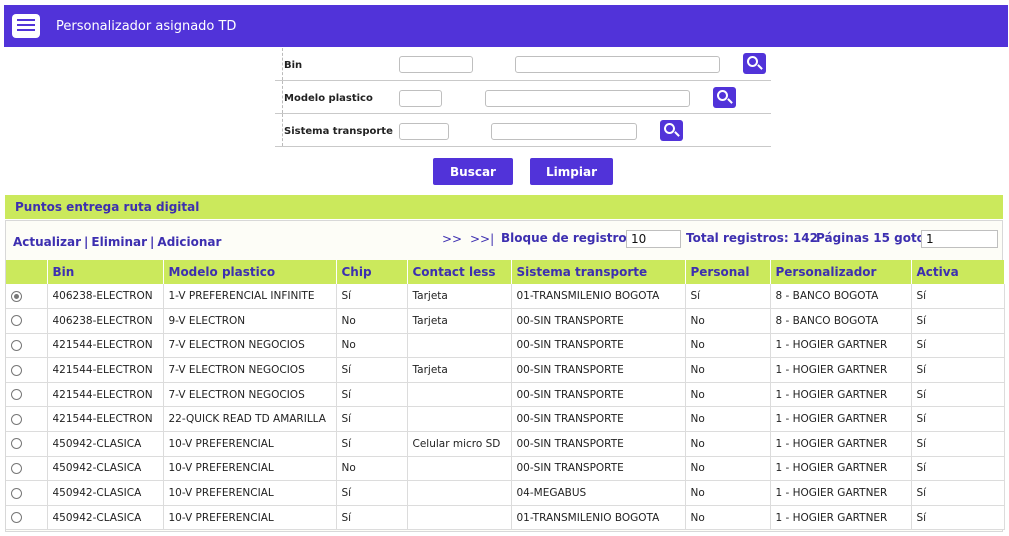 This screenshot has height=536, width=1009. What do you see at coordinates (424, 131) in the screenshot?
I see `sistema-transporte-code-input` at bounding box center [424, 131].